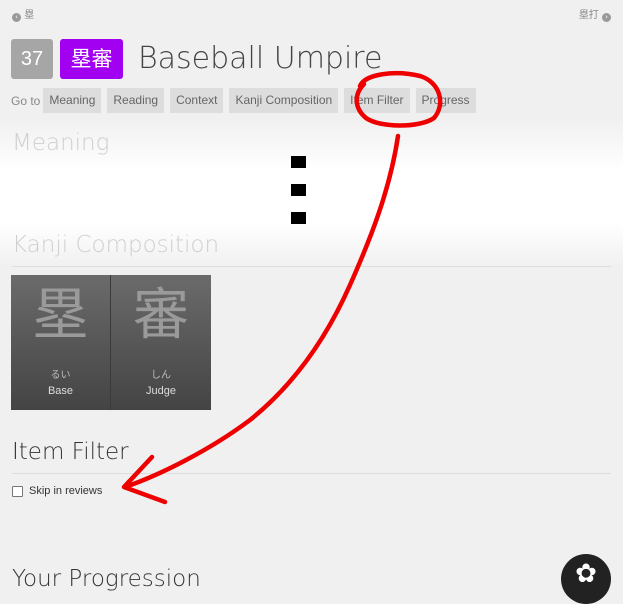 The height and width of the screenshot is (604, 623). Describe the element at coordinates (29, 15) in the screenshot. I see `prev-item-label: 塁` at that location.